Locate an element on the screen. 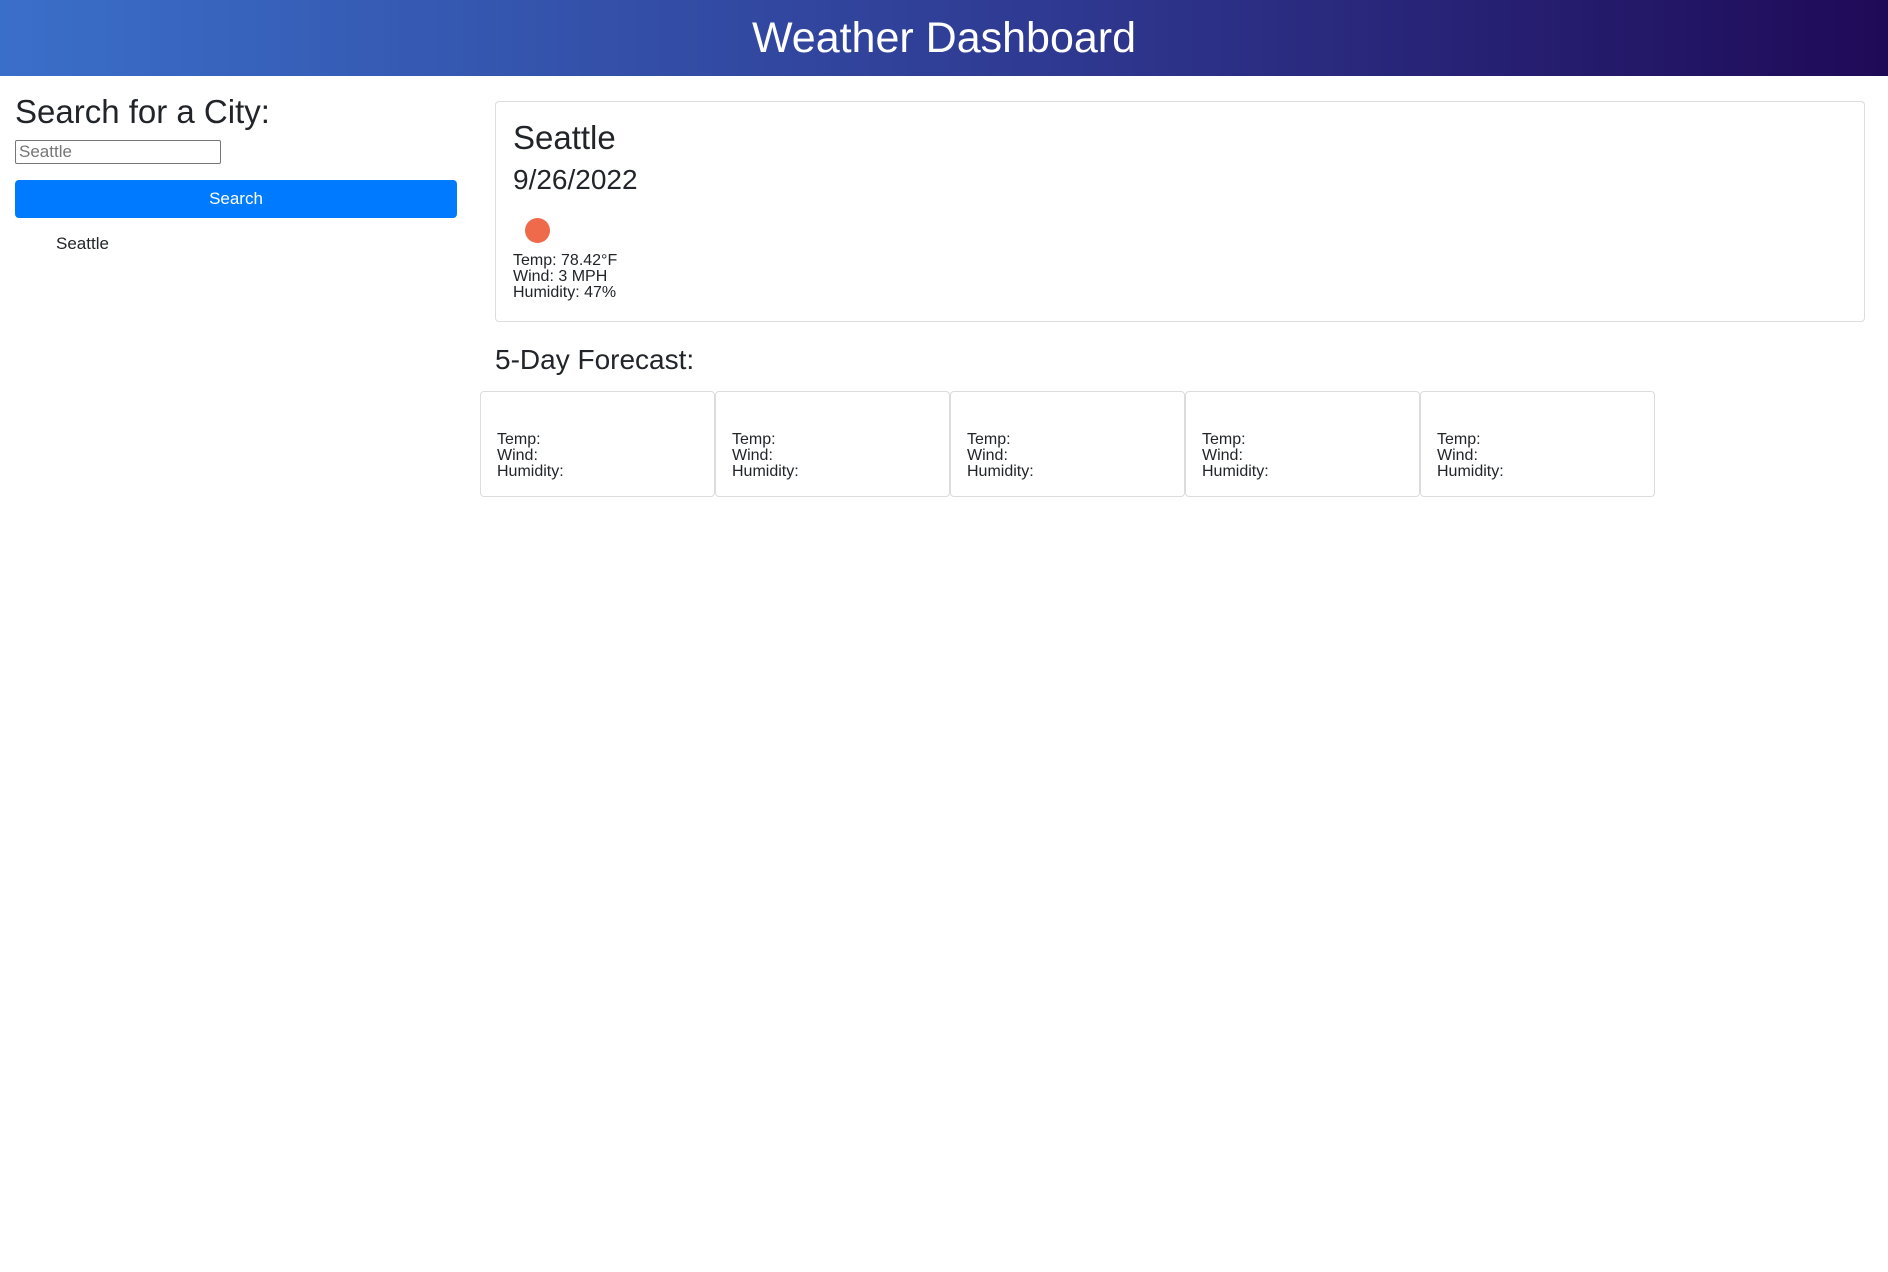  forecast-card-day-1: Temp: Wind: Humidity: is located at coordinates (597, 444).